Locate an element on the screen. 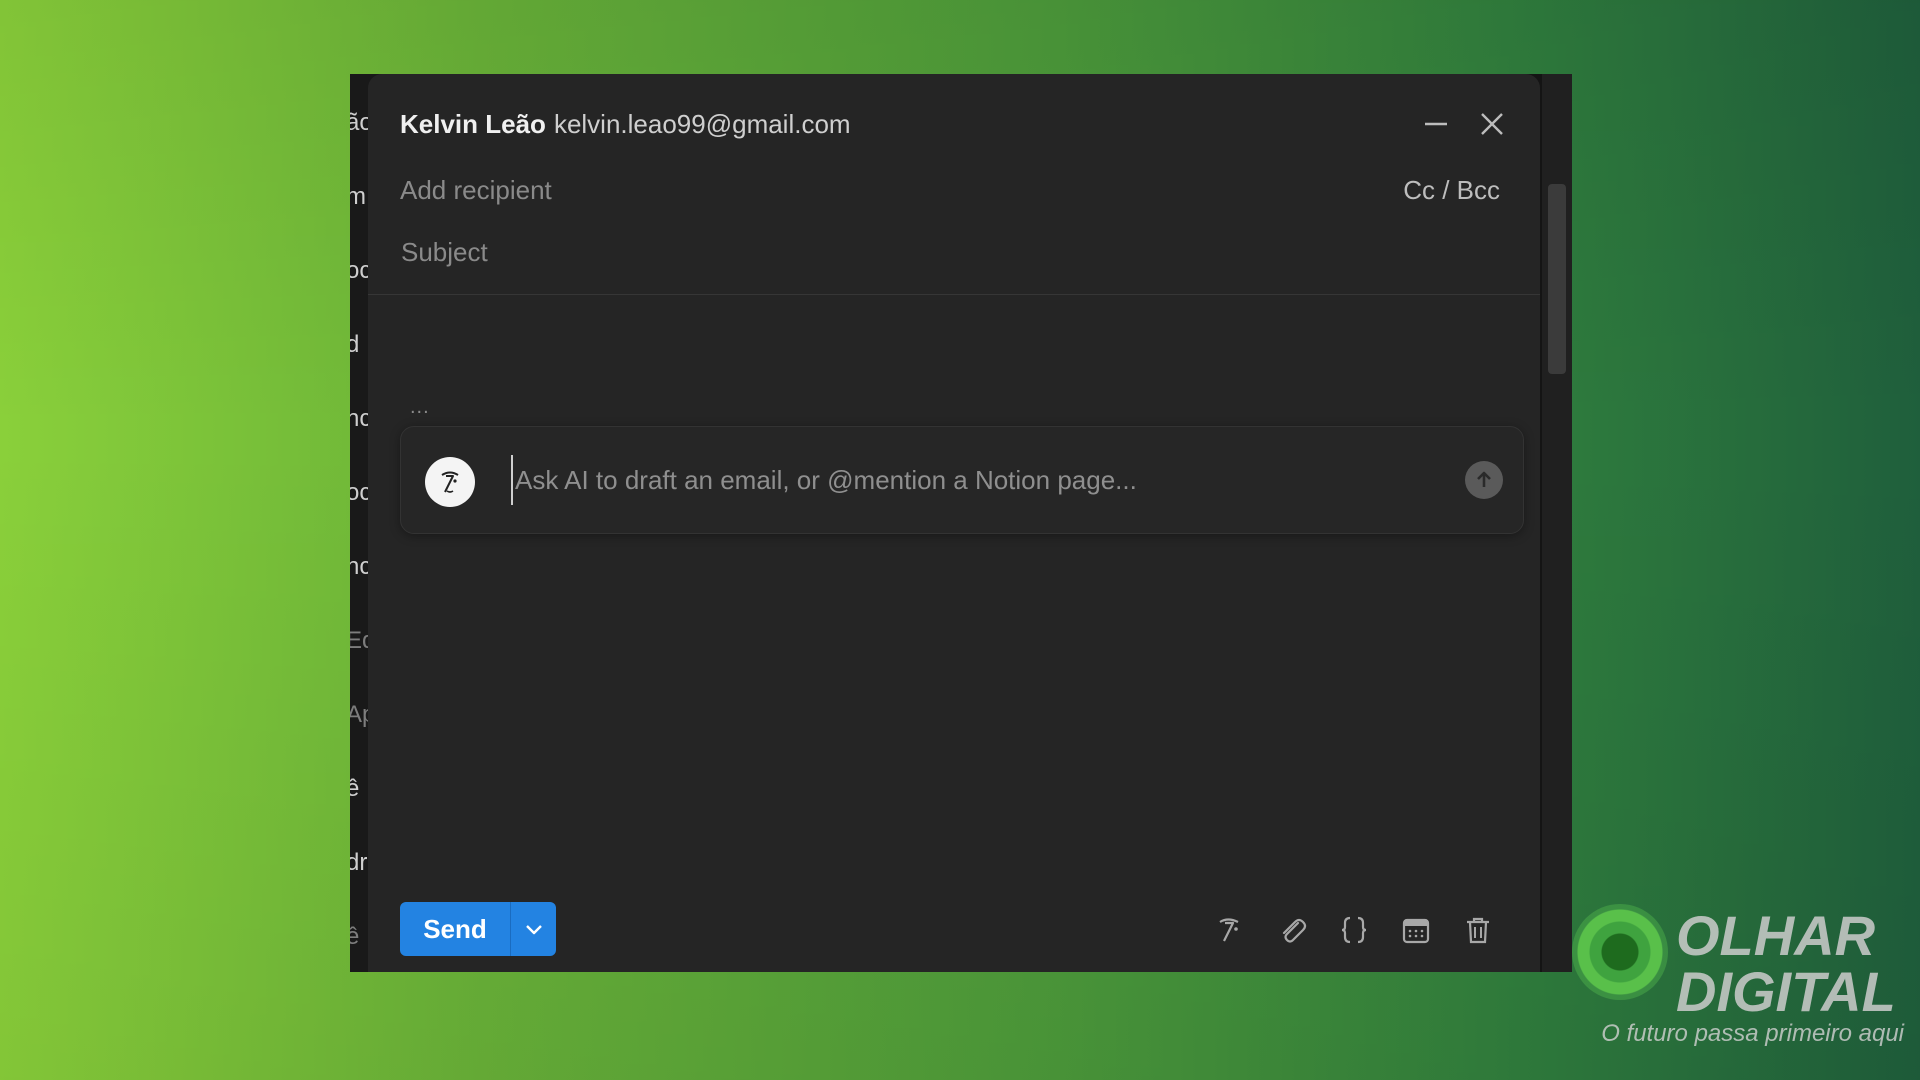 The height and width of the screenshot is (1080, 1920). watermark-tagline: O futuro passa primeiro aqui is located at coordinates (1752, 1033).